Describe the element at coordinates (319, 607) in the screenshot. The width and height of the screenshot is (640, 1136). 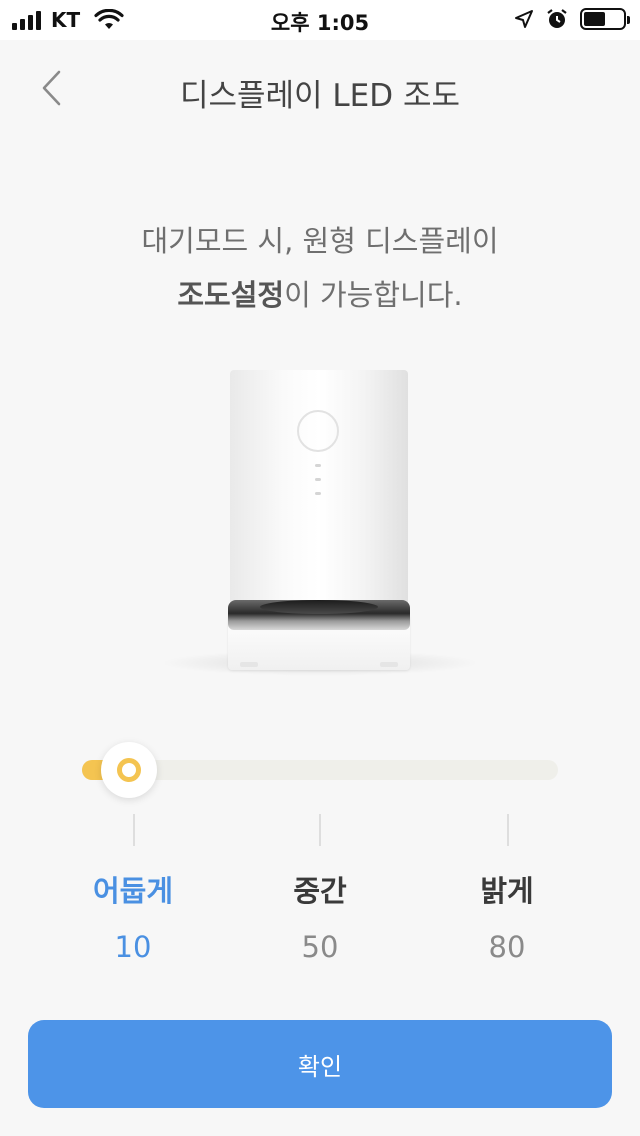
I see `device-bowl-inner` at that location.